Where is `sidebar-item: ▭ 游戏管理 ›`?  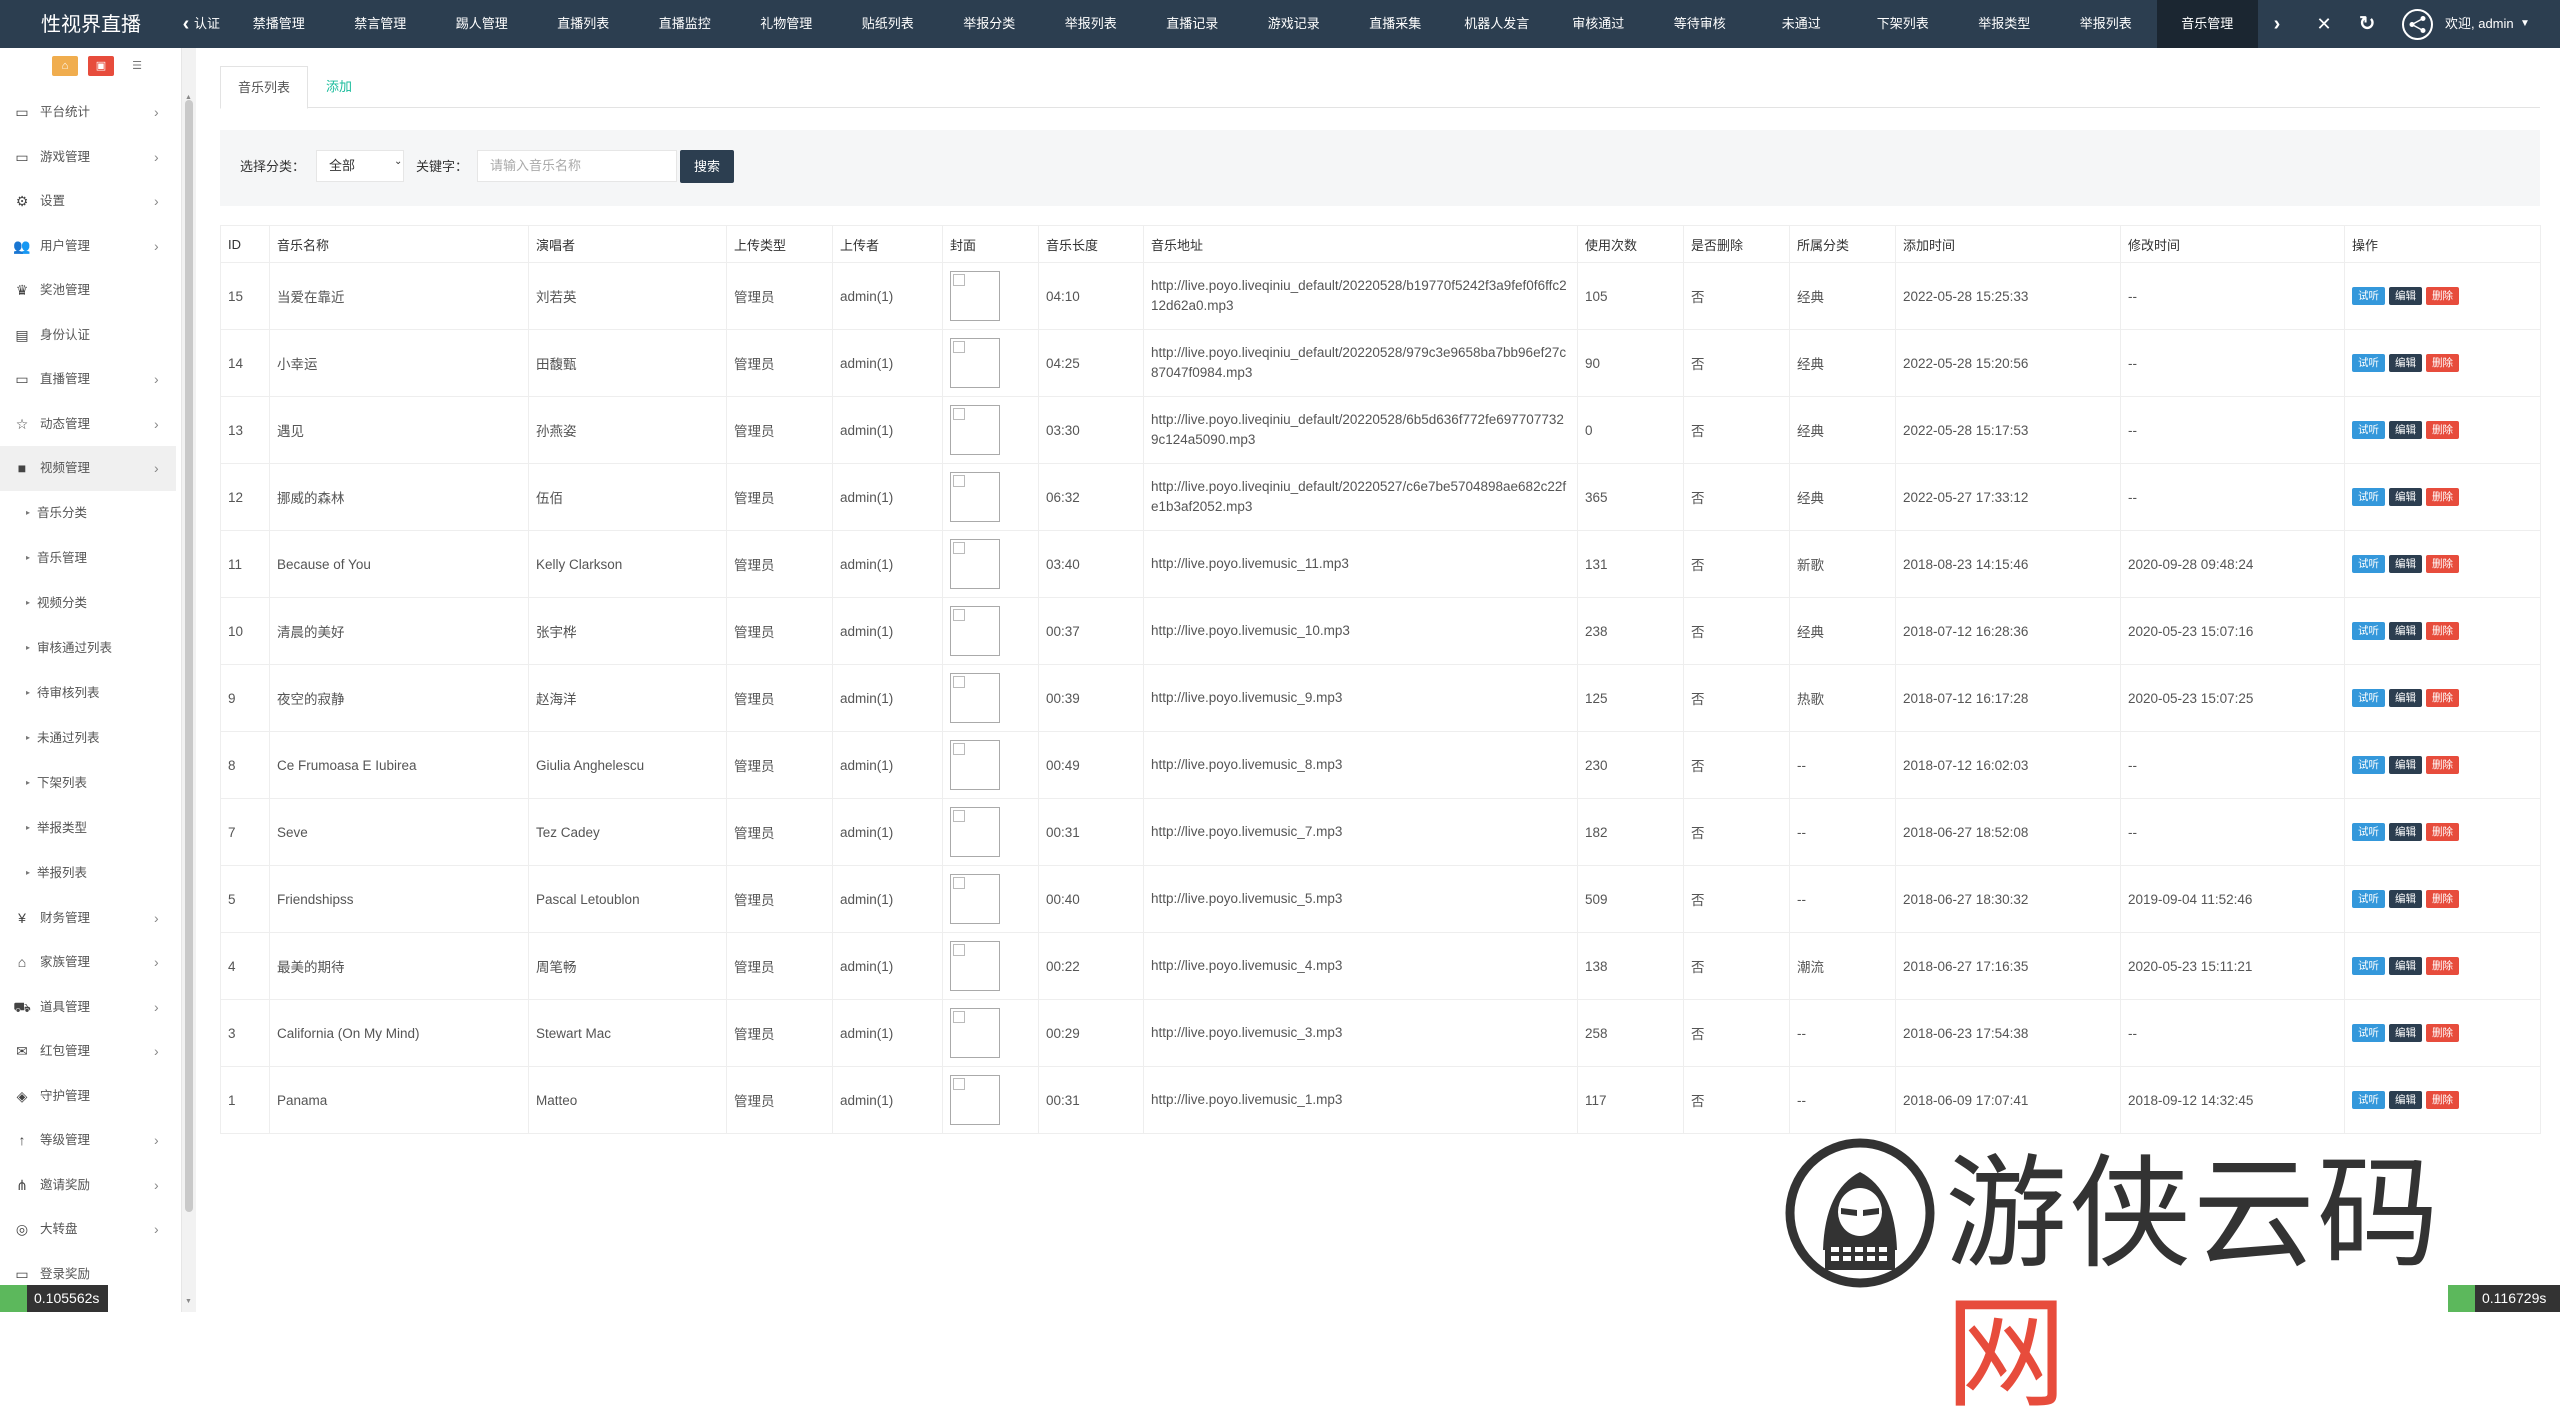
sidebar-item: ▭ 游戏管理 › is located at coordinates (88, 157).